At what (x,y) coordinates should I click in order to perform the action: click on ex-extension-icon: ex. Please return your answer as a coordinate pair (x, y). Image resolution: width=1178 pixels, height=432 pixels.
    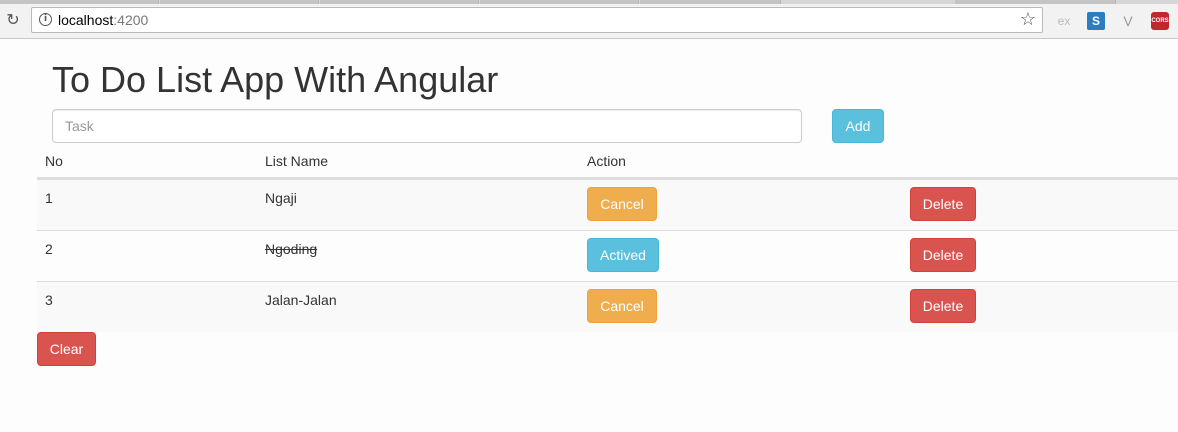
    Looking at the image, I should click on (1064, 21).